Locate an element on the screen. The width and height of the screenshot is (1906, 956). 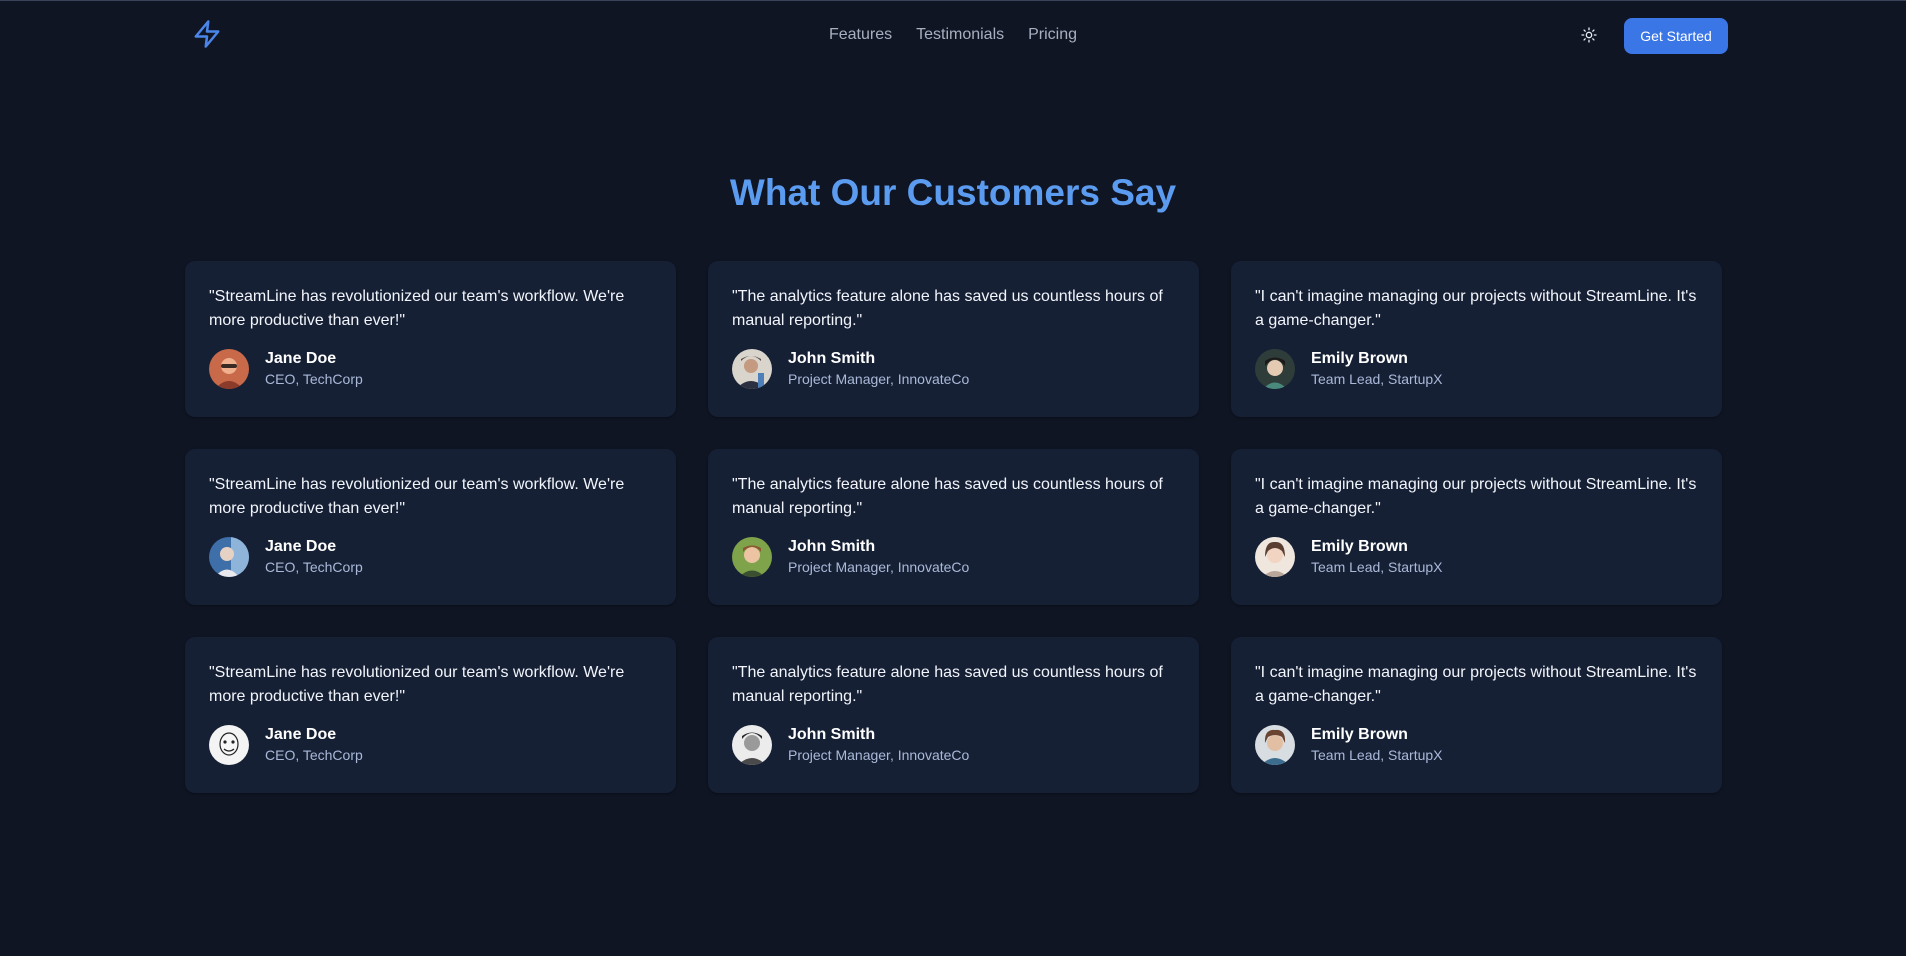
main-nav: Features Testimonials Pricing is located at coordinates (953, 35).